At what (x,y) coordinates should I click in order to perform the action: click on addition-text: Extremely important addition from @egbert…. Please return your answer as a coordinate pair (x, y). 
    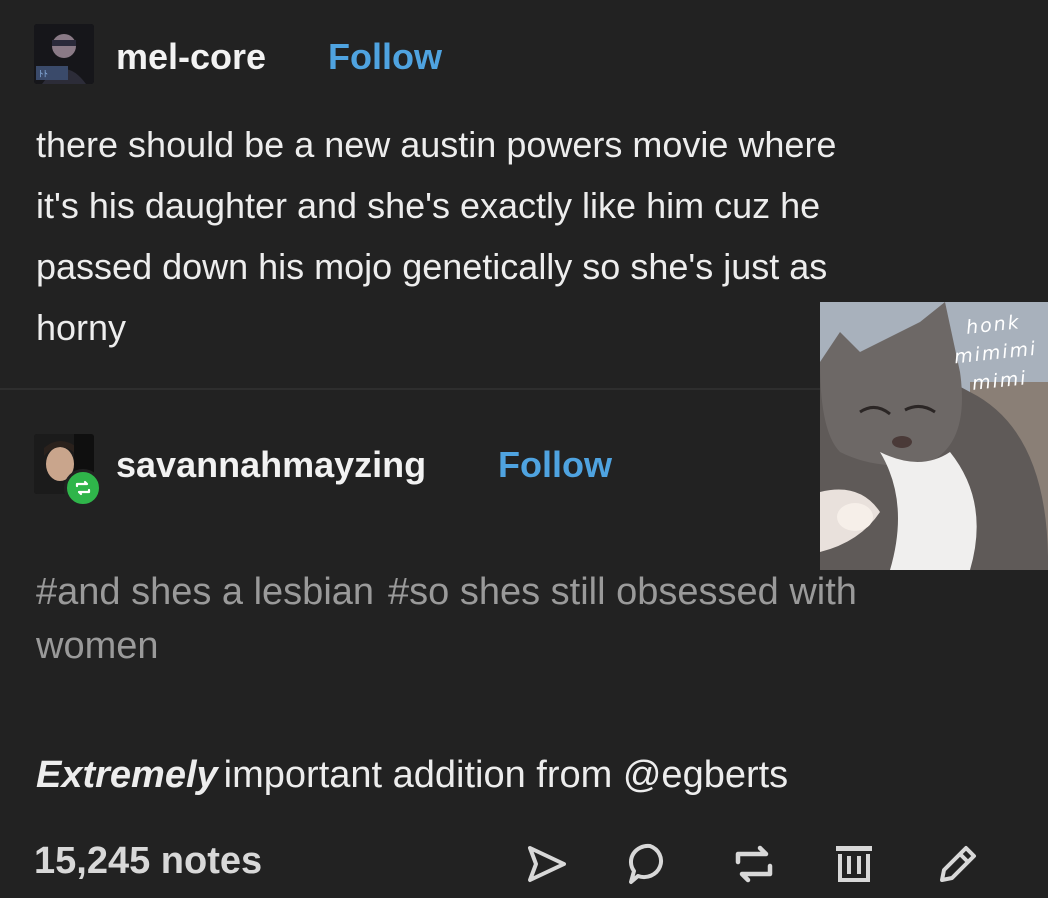
    Looking at the image, I should click on (412, 775).